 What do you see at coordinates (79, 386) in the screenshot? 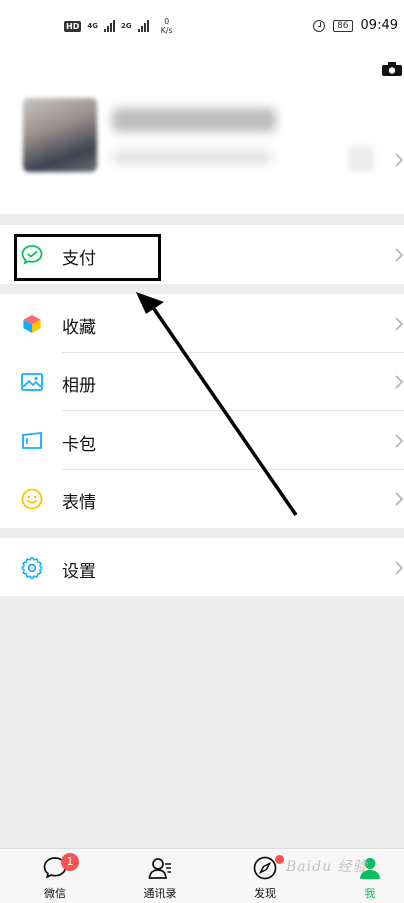
I see `menu-label: 相册` at bounding box center [79, 386].